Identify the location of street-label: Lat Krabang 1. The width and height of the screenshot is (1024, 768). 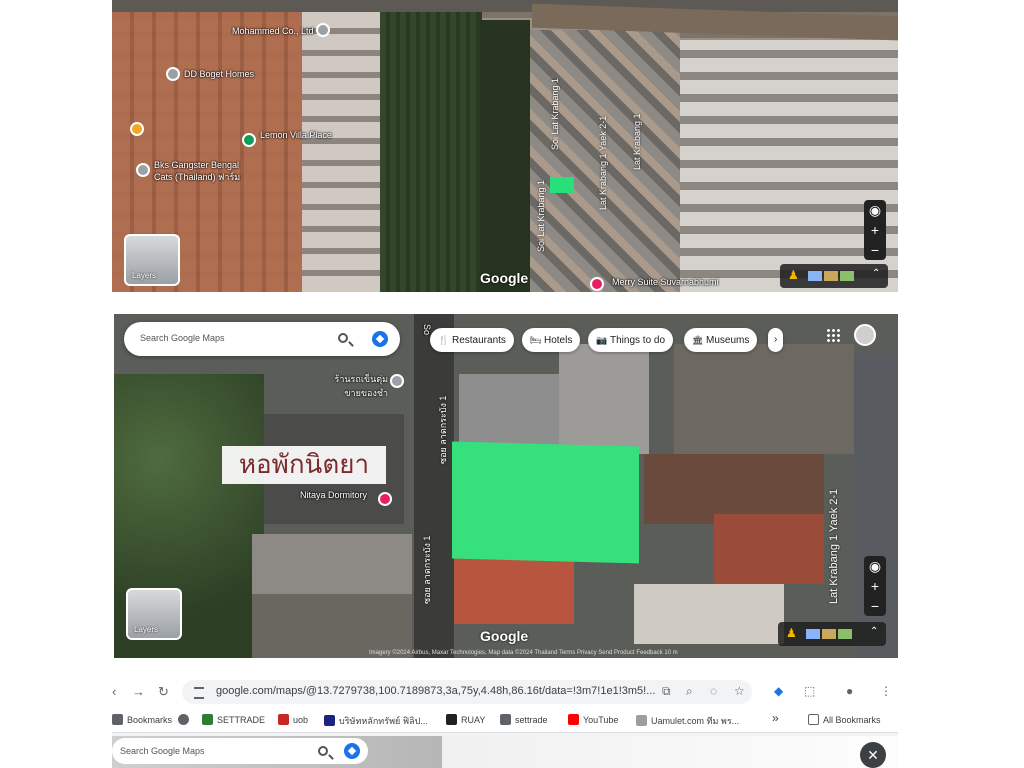
(637, 141).